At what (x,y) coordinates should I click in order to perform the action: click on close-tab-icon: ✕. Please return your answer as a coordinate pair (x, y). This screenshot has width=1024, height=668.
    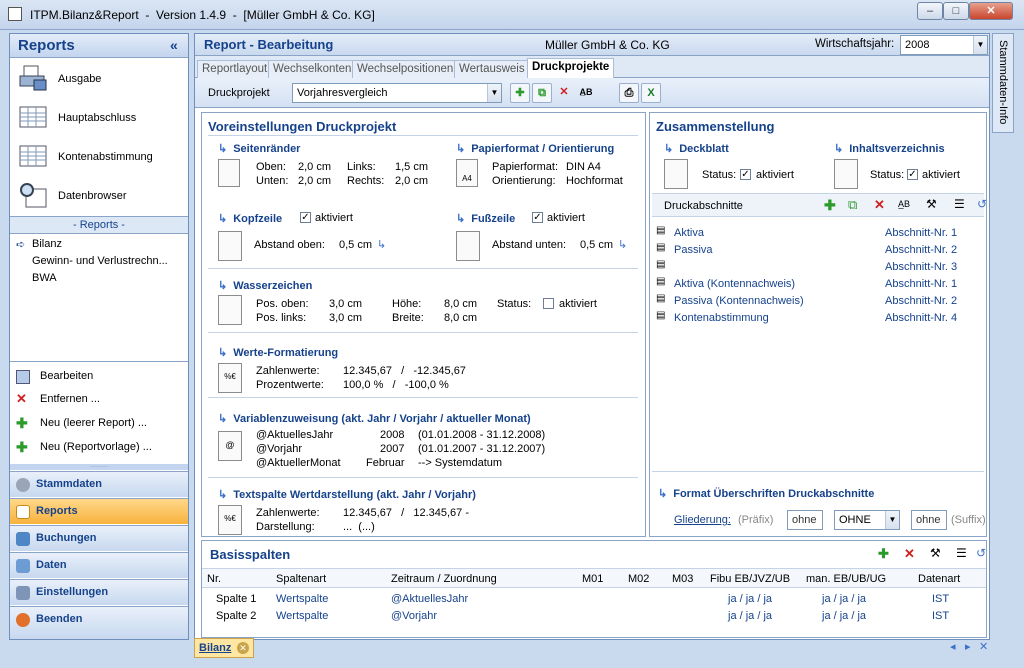
    Looking at the image, I should click on (243, 648).